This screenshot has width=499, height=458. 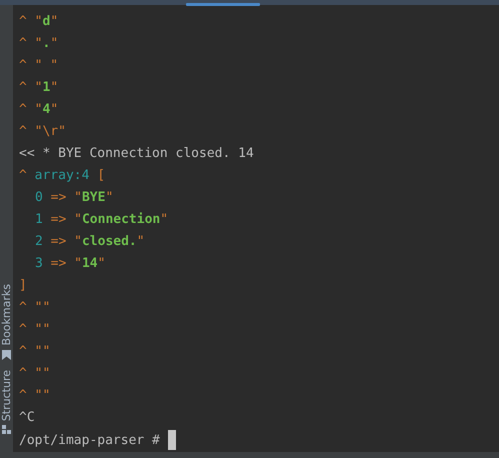 What do you see at coordinates (23, 286) in the screenshot?
I see `terminal-line: ]` at bounding box center [23, 286].